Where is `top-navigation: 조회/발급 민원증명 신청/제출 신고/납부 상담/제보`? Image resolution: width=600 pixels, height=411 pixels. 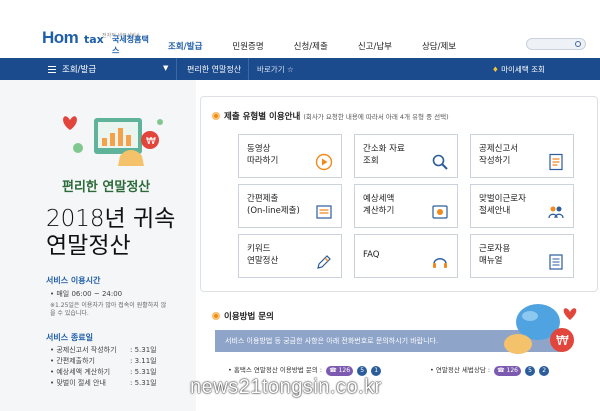
top-navigation: 조회/발급 민원증명 신청/제출 신고/납부 상담/제보 is located at coordinates (327, 46).